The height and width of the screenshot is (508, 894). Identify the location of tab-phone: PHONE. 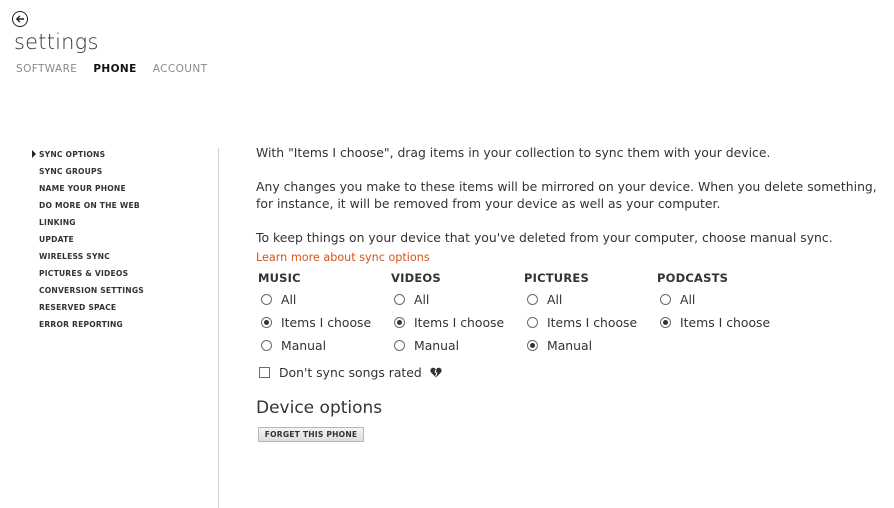
(114, 69).